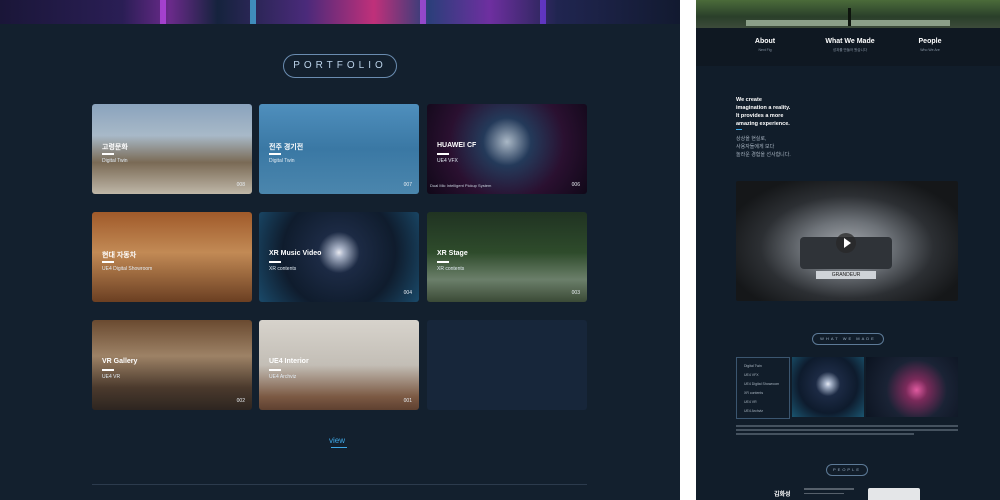 The width and height of the screenshot is (1000, 500). Describe the element at coordinates (846, 275) in the screenshot. I see `car-badge: GRANDEUR` at that location.